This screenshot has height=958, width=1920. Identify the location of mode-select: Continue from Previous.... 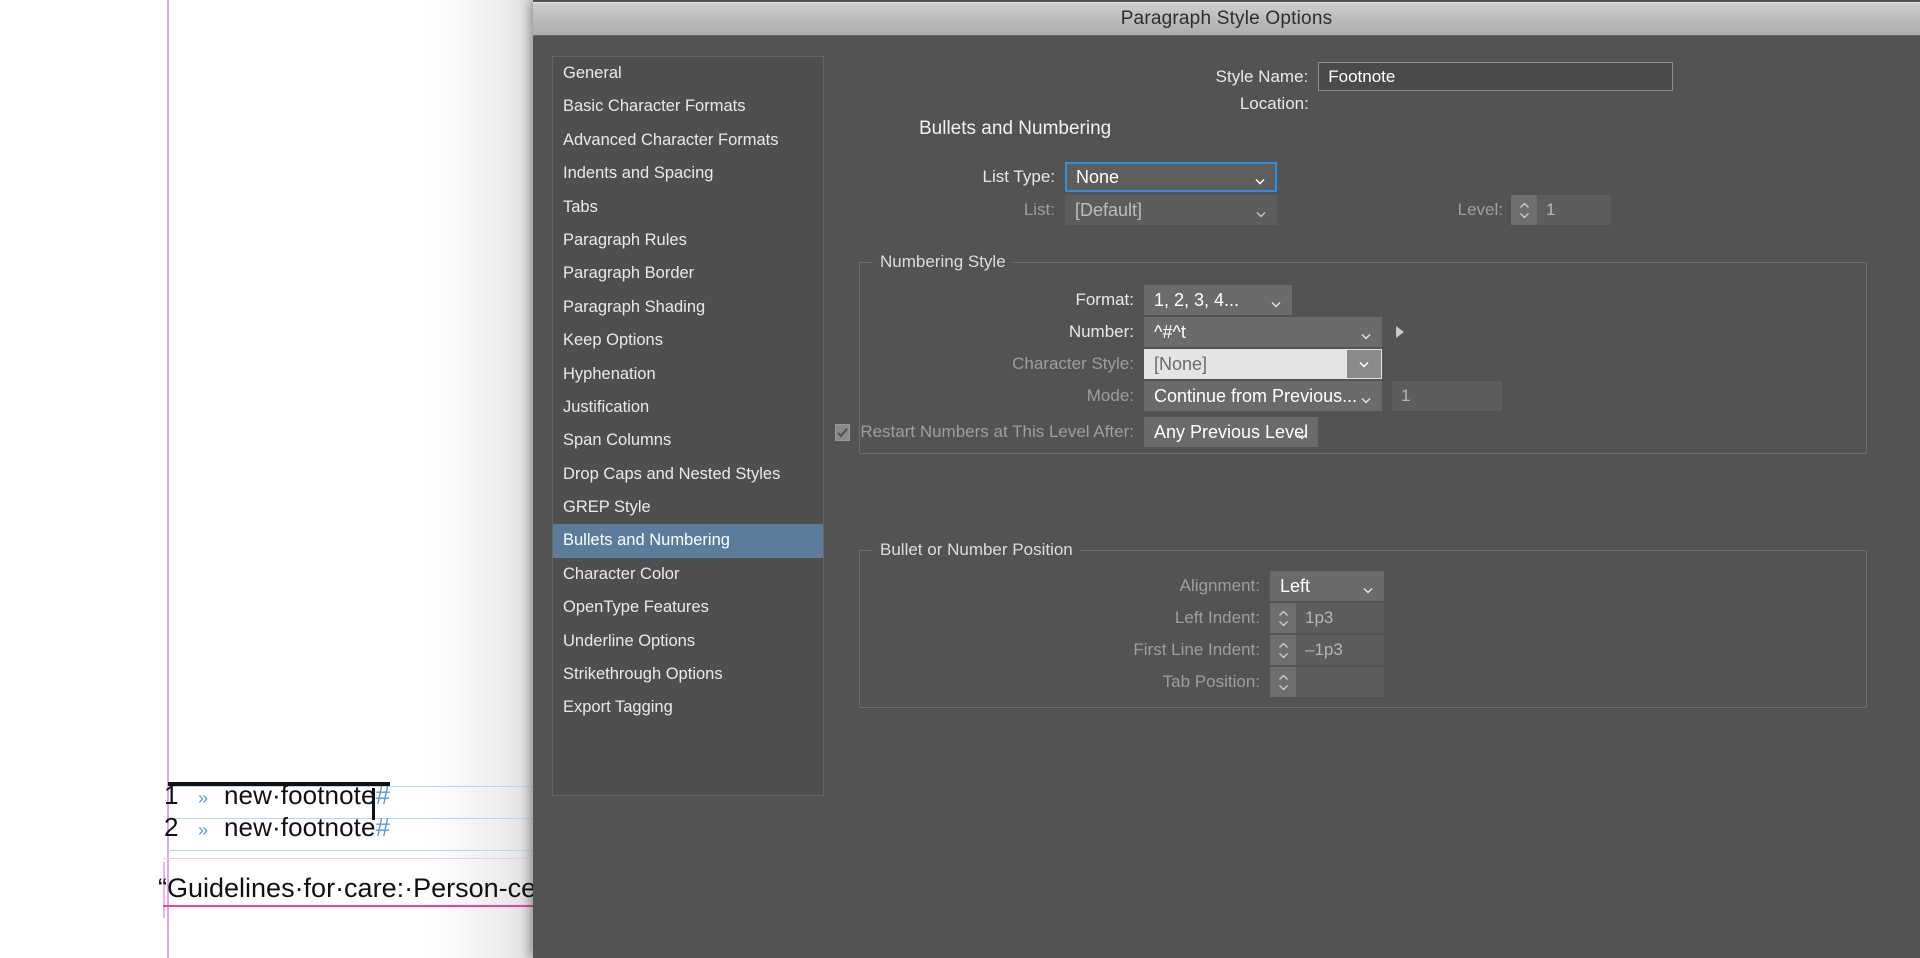
(1263, 396).